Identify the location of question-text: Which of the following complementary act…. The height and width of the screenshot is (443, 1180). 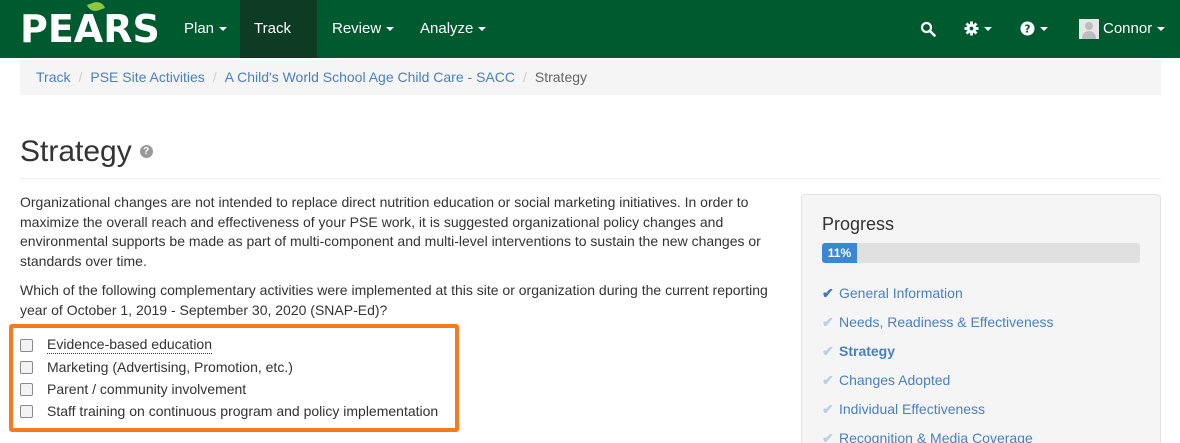
(394, 300).